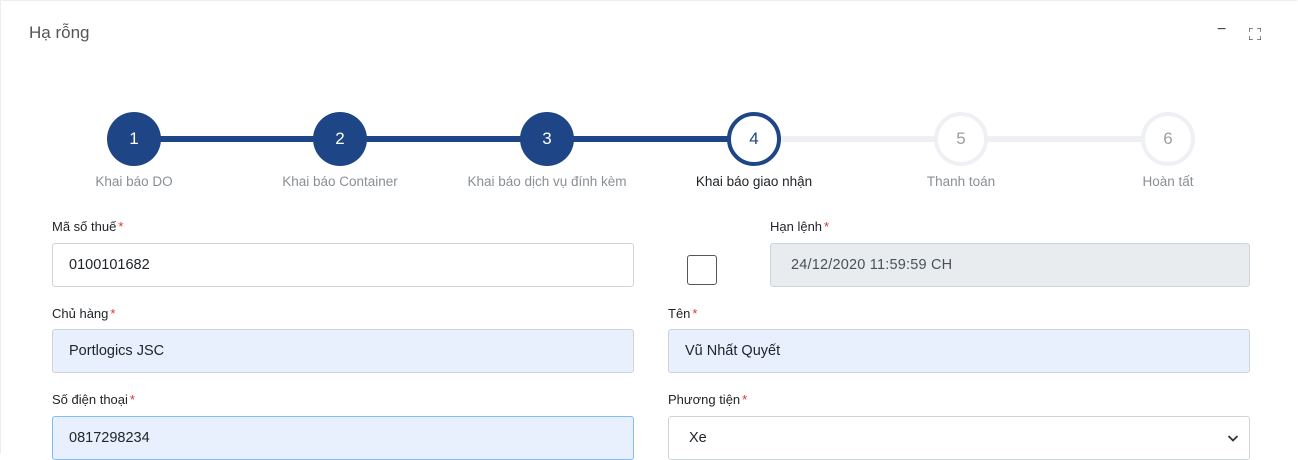 The height and width of the screenshot is (460, 1298). Describe the element at coordinates (704, 399) in the screenshot. I see `vehicle-label-text: Phương tiện` at that location.